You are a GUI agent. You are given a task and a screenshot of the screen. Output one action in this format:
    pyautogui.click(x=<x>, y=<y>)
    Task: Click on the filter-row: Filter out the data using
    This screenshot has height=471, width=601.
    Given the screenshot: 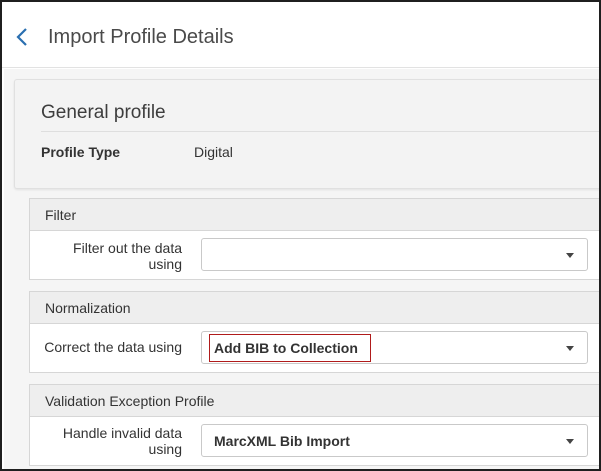 What is the action you would take?
    pyautogui.click(x=314, y=255)
    